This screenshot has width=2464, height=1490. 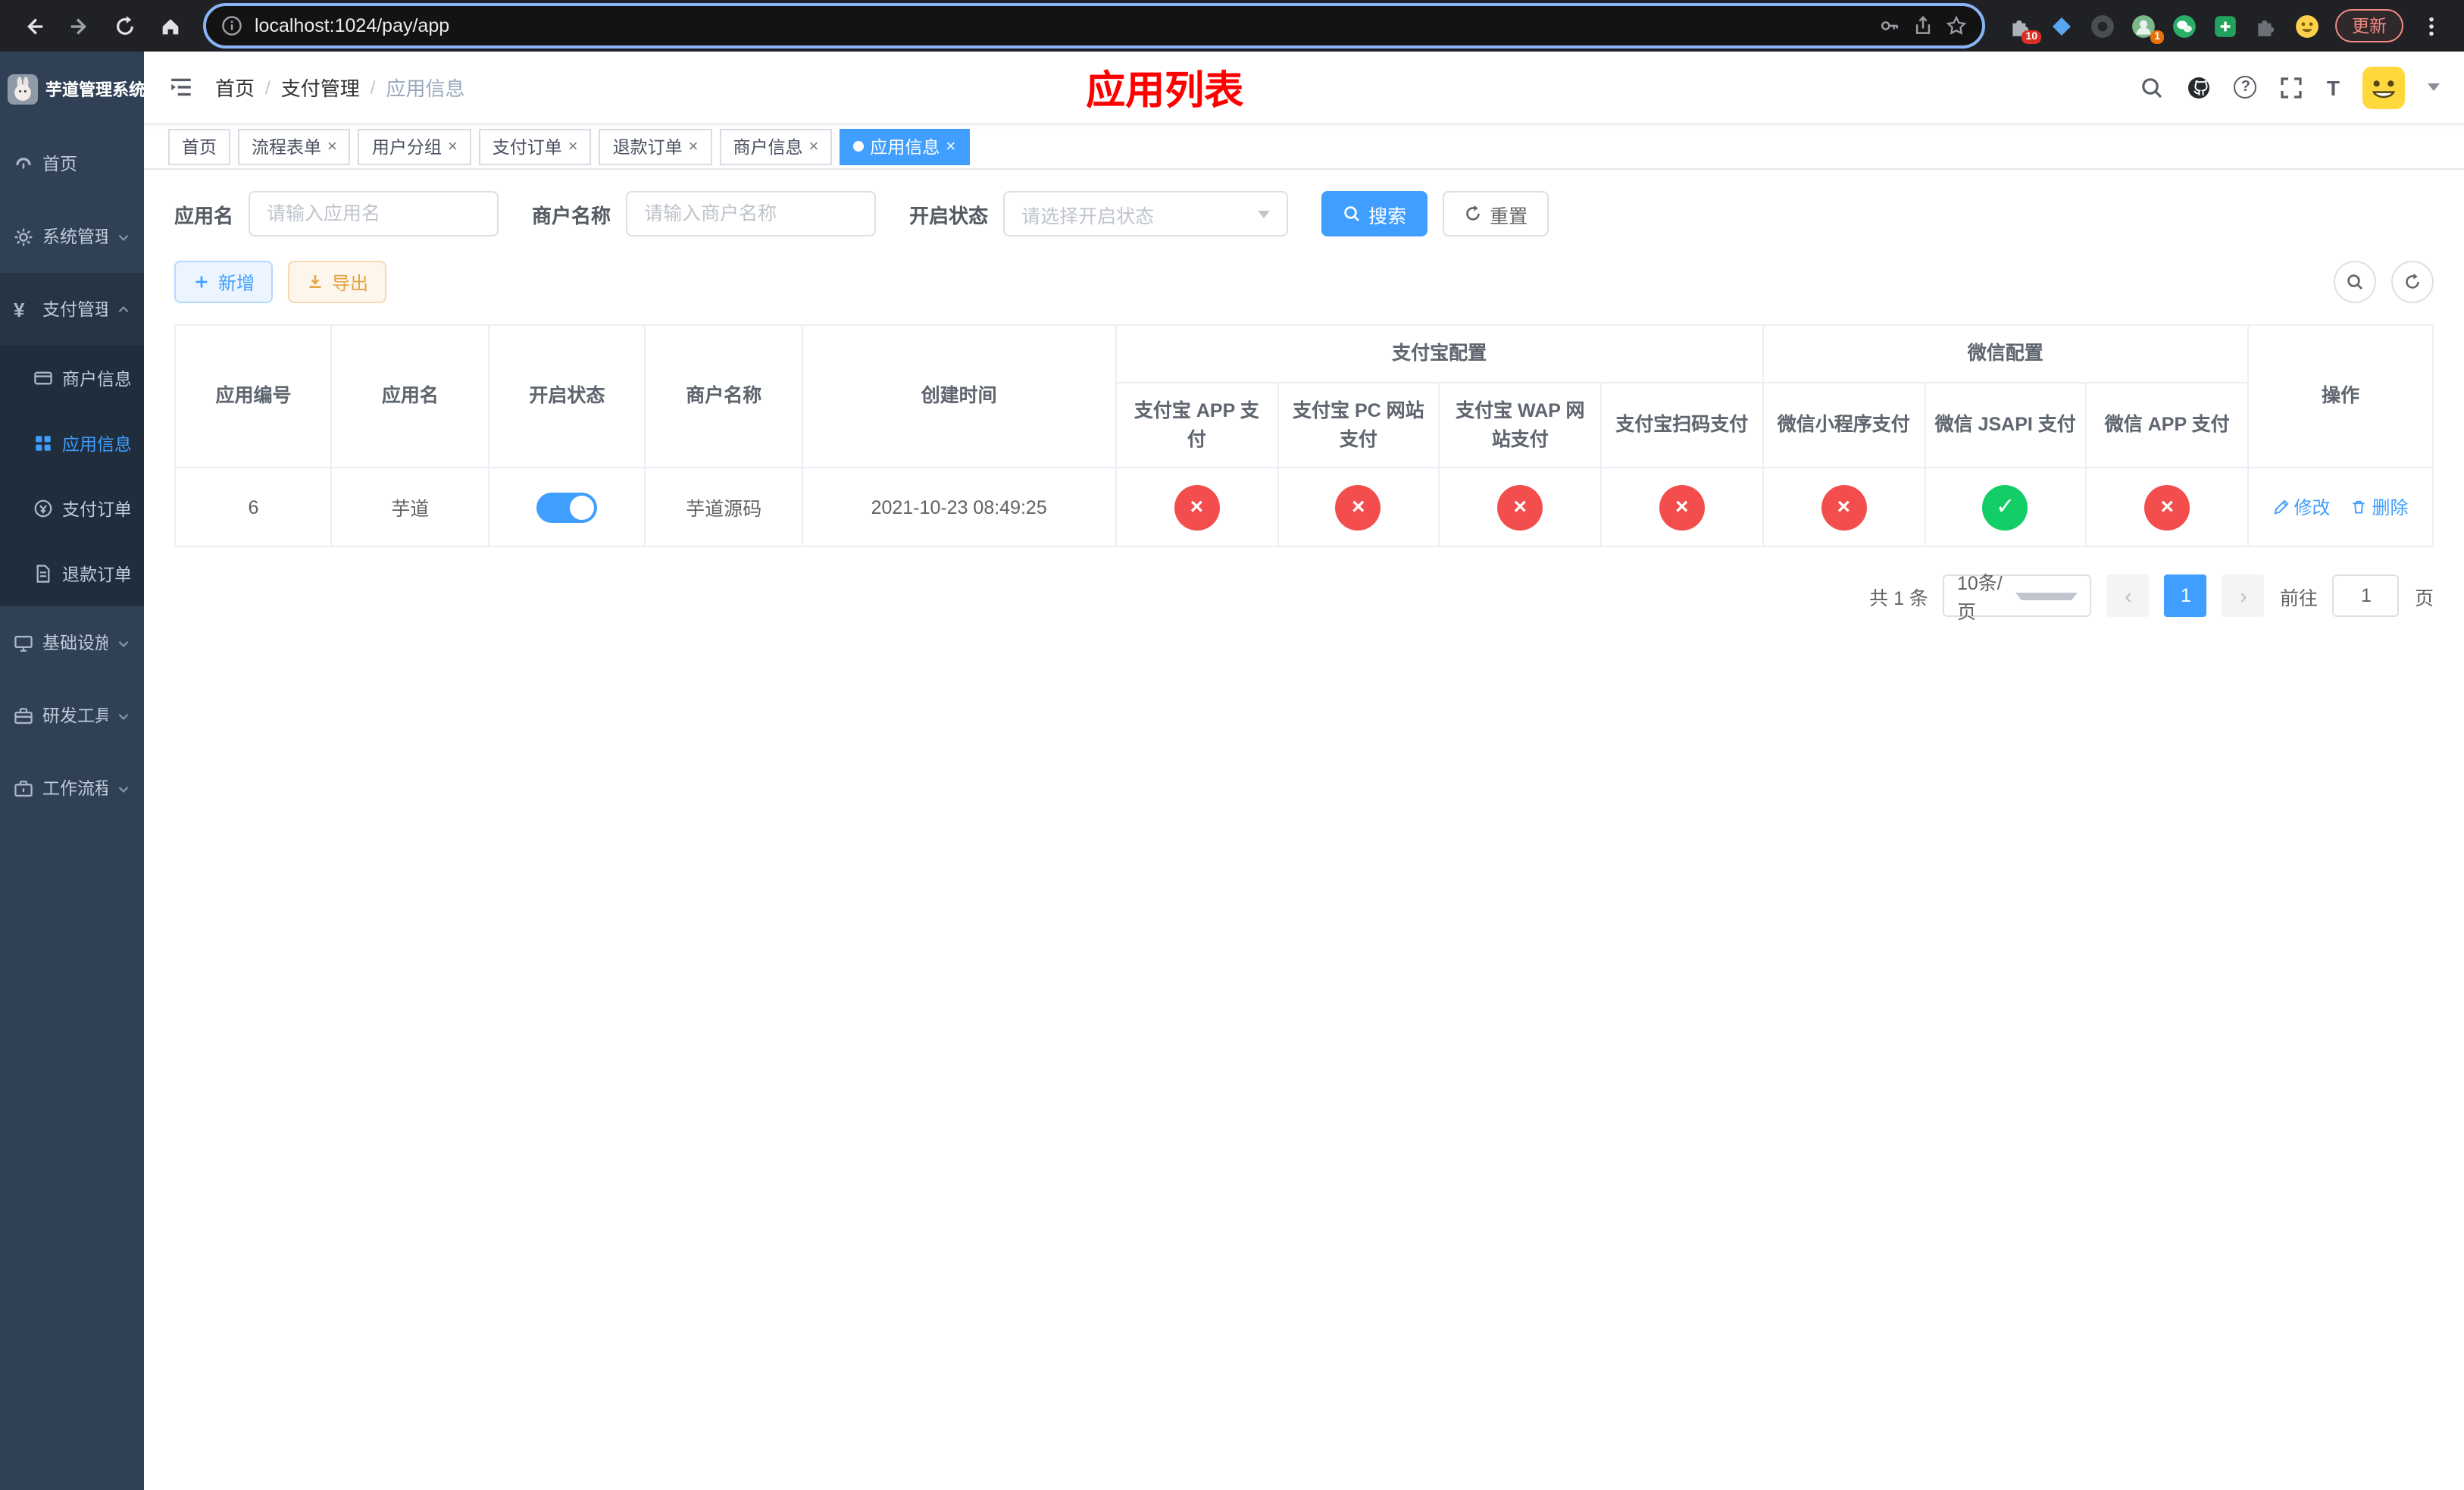 What do you see at coordinates (2265, 26) in the screenshot?
I see `dark-puzzle-extension-icon` at bounding box center [2265, 26].